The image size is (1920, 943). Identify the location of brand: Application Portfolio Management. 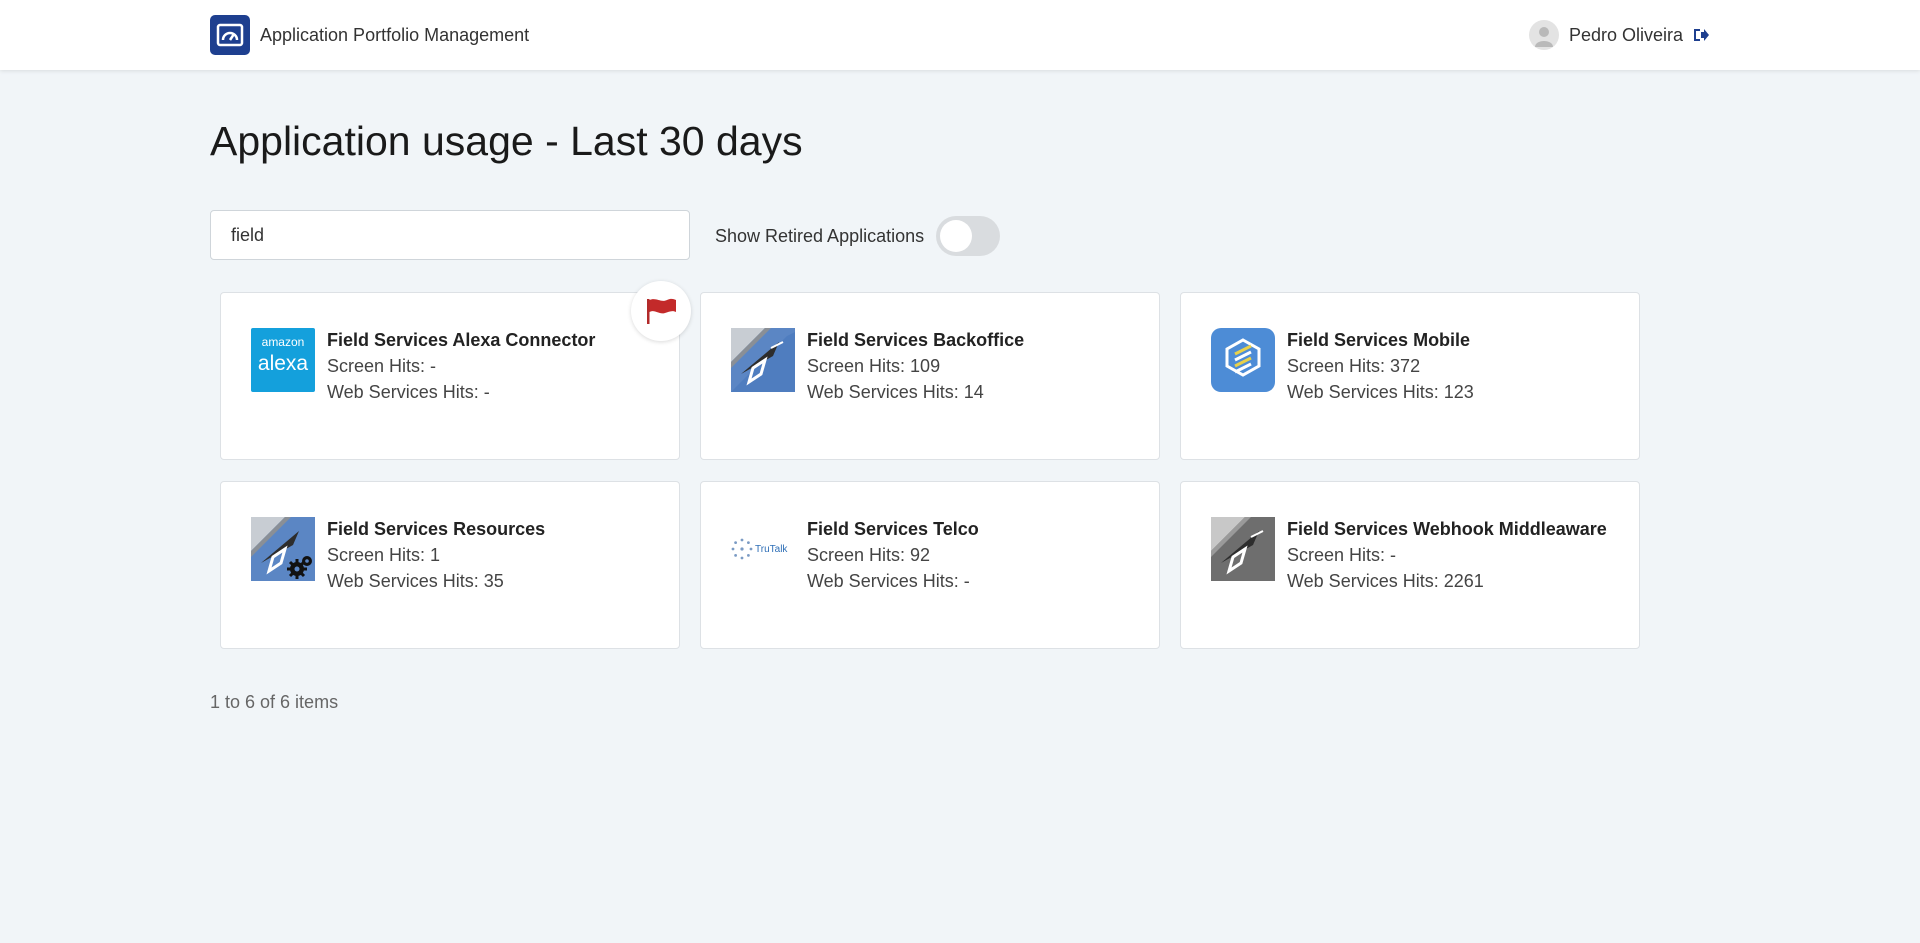
(369, 35).